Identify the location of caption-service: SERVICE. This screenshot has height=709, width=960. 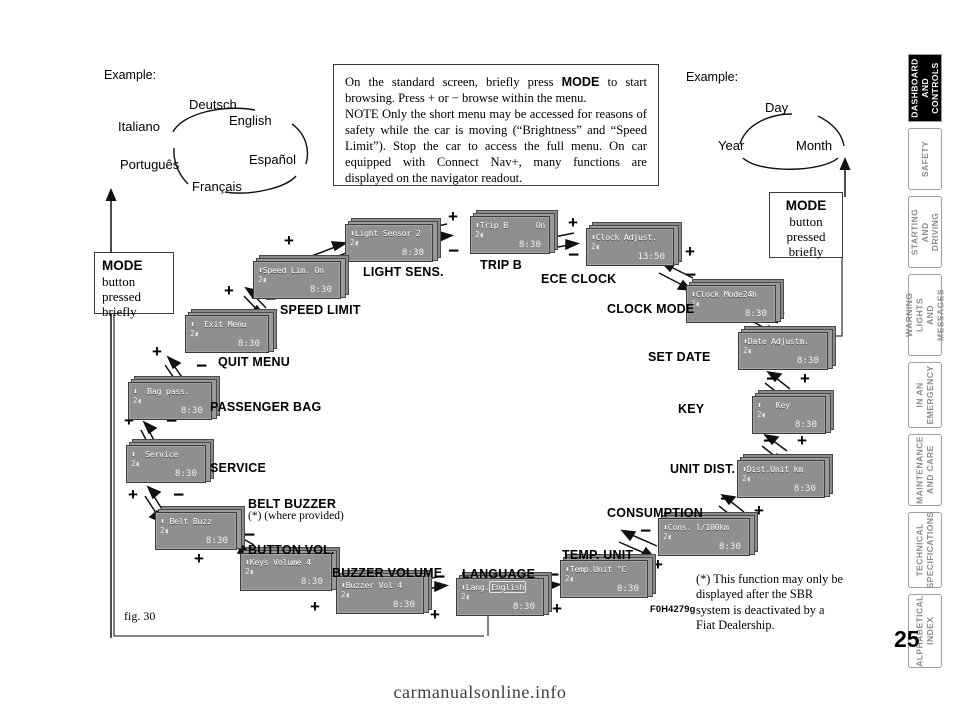
(238, 468).